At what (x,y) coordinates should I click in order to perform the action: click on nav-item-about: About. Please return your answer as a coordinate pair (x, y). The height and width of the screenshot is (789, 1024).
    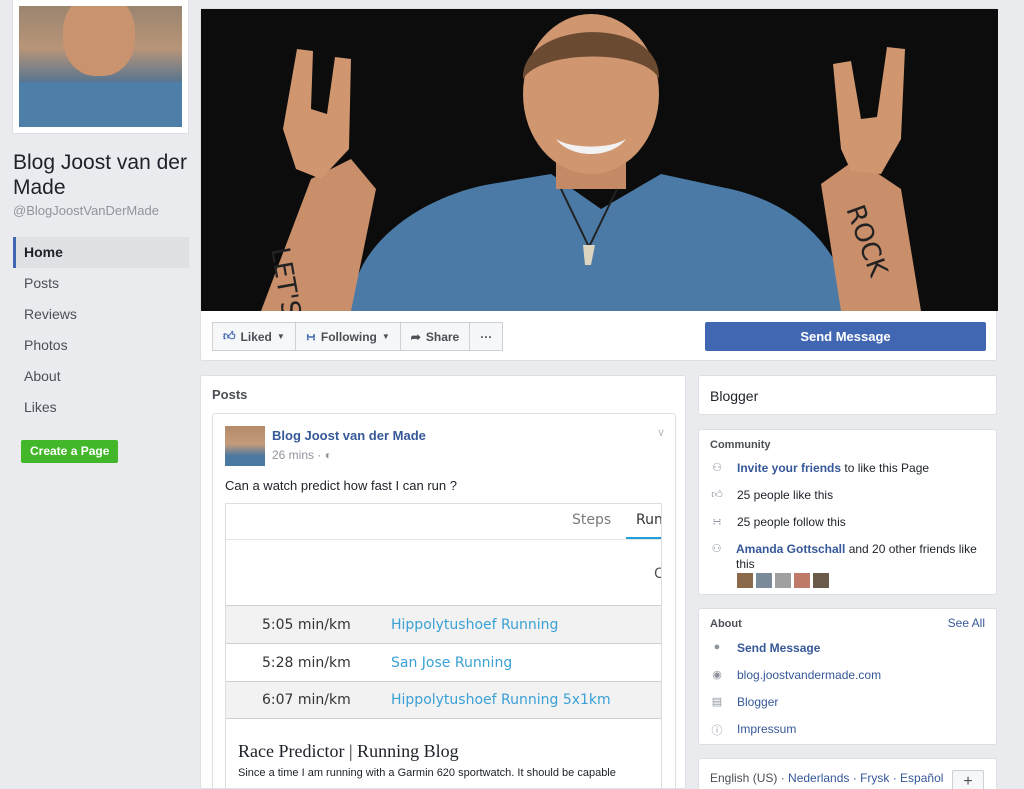
    Looking at the image, I should click on (101, 376).